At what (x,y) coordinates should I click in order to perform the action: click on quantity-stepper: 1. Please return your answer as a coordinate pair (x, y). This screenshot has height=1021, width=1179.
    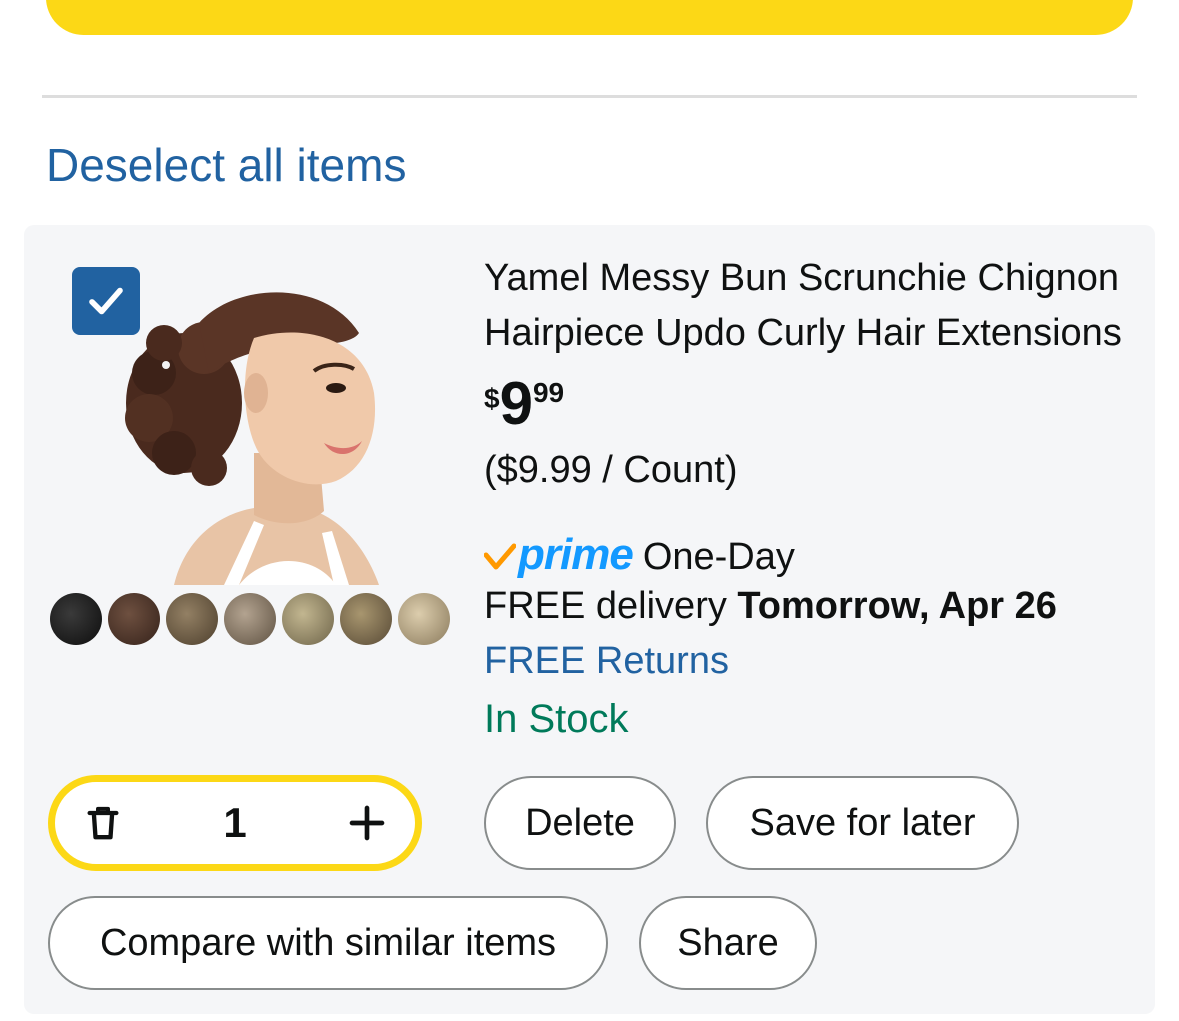
    Looking at the image, I should click on (235, 823).